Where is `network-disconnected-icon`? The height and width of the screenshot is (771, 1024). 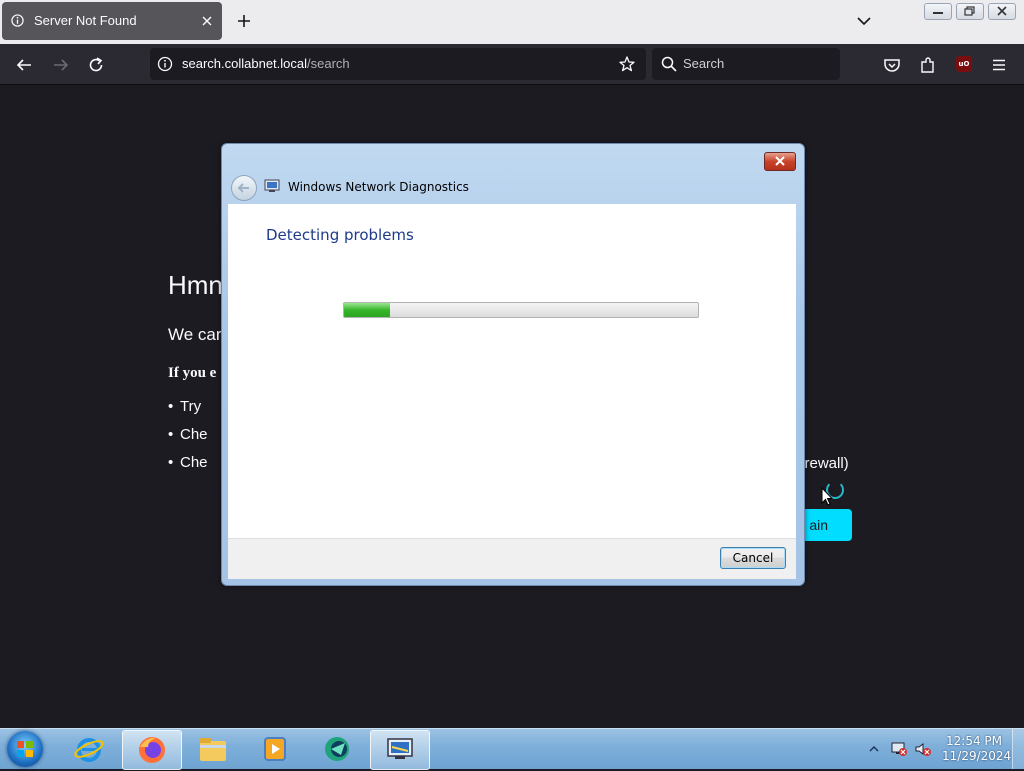
network-disconnected-icon is located at coordinates (899, 749).